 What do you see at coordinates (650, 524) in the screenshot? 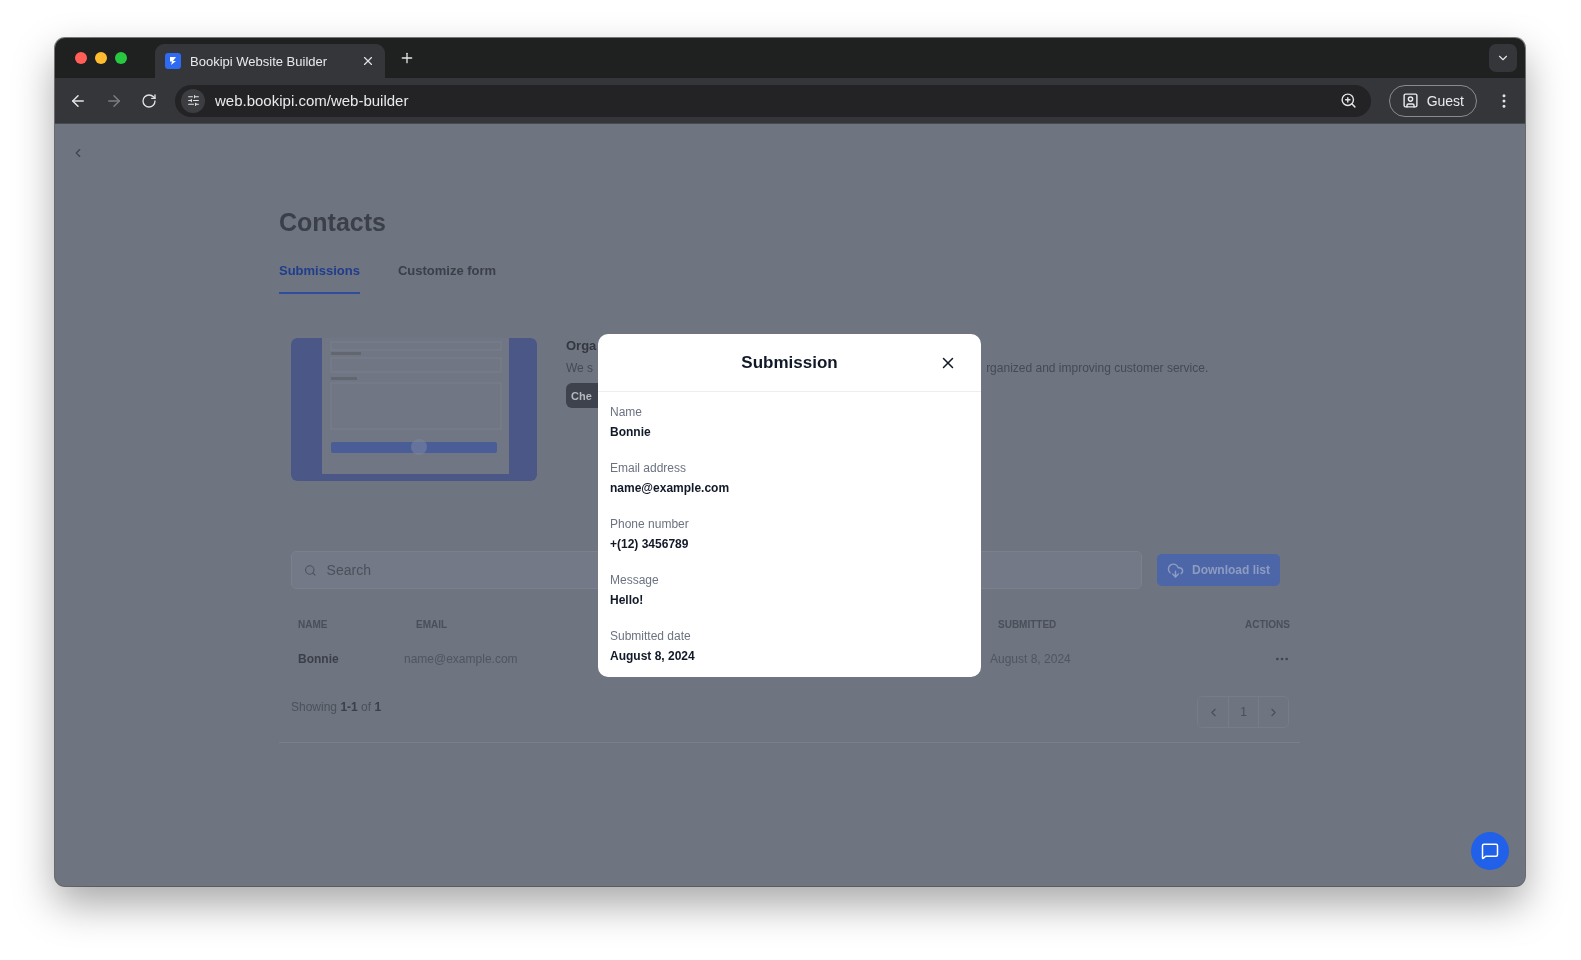
I see `field-label: Phone number` at bounding box center [650, 524].